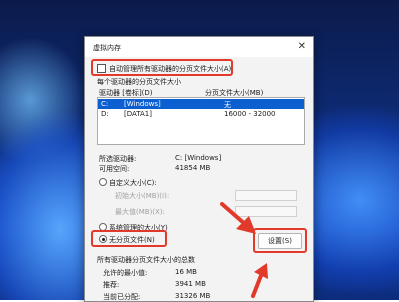 This screenshot has width=399, height=302. I want to click on arrow-lower-shaft, so click(257, 284).